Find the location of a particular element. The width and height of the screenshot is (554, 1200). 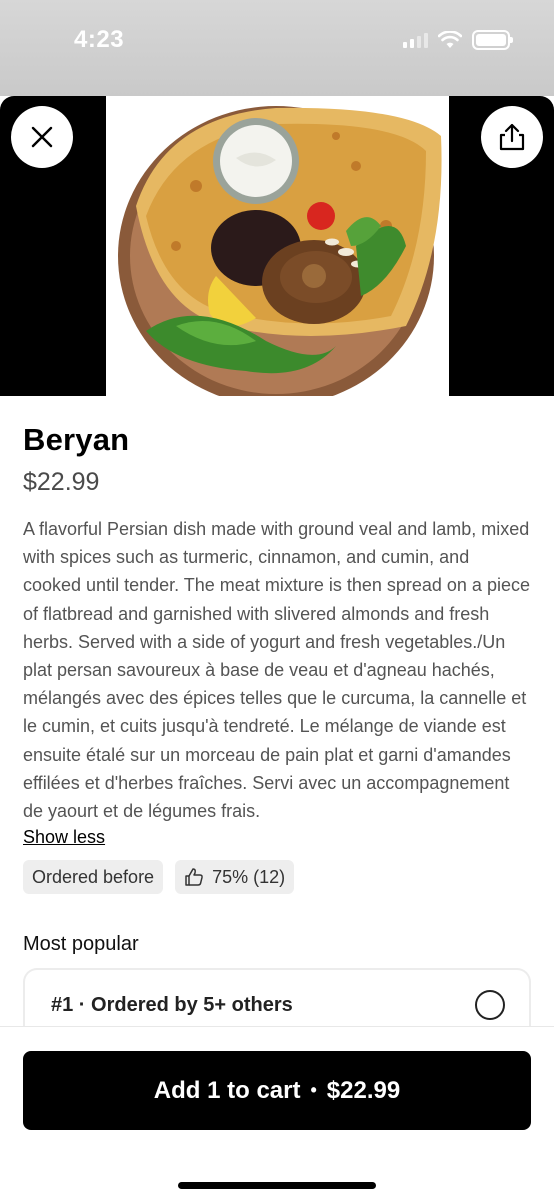

share-button is located at coordinates (512, 137).